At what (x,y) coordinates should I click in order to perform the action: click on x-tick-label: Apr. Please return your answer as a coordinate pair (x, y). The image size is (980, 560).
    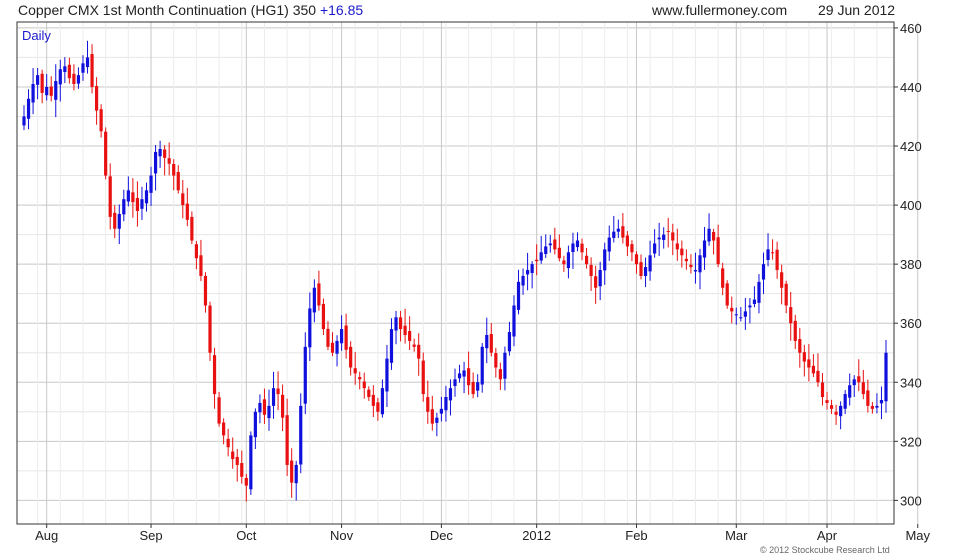
    Looking at the image, I should click on (827, 535).